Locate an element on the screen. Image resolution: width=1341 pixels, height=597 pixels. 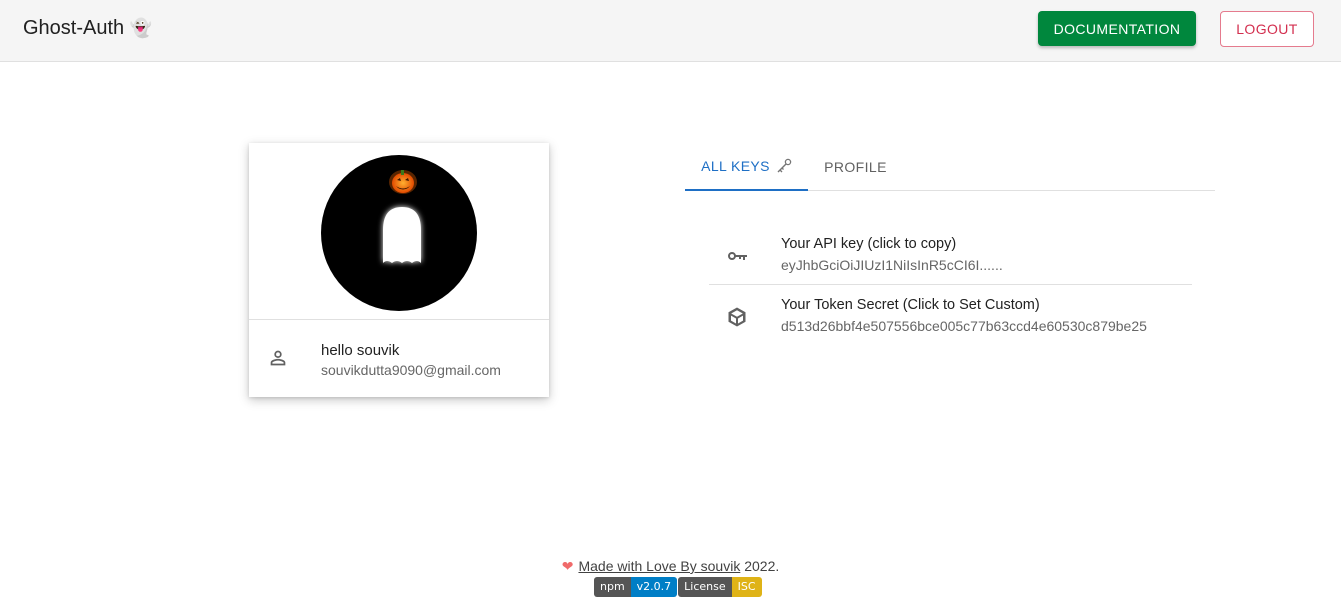
made-with-love-link: Made with Love By souvik is located at coordinates (659, 566).